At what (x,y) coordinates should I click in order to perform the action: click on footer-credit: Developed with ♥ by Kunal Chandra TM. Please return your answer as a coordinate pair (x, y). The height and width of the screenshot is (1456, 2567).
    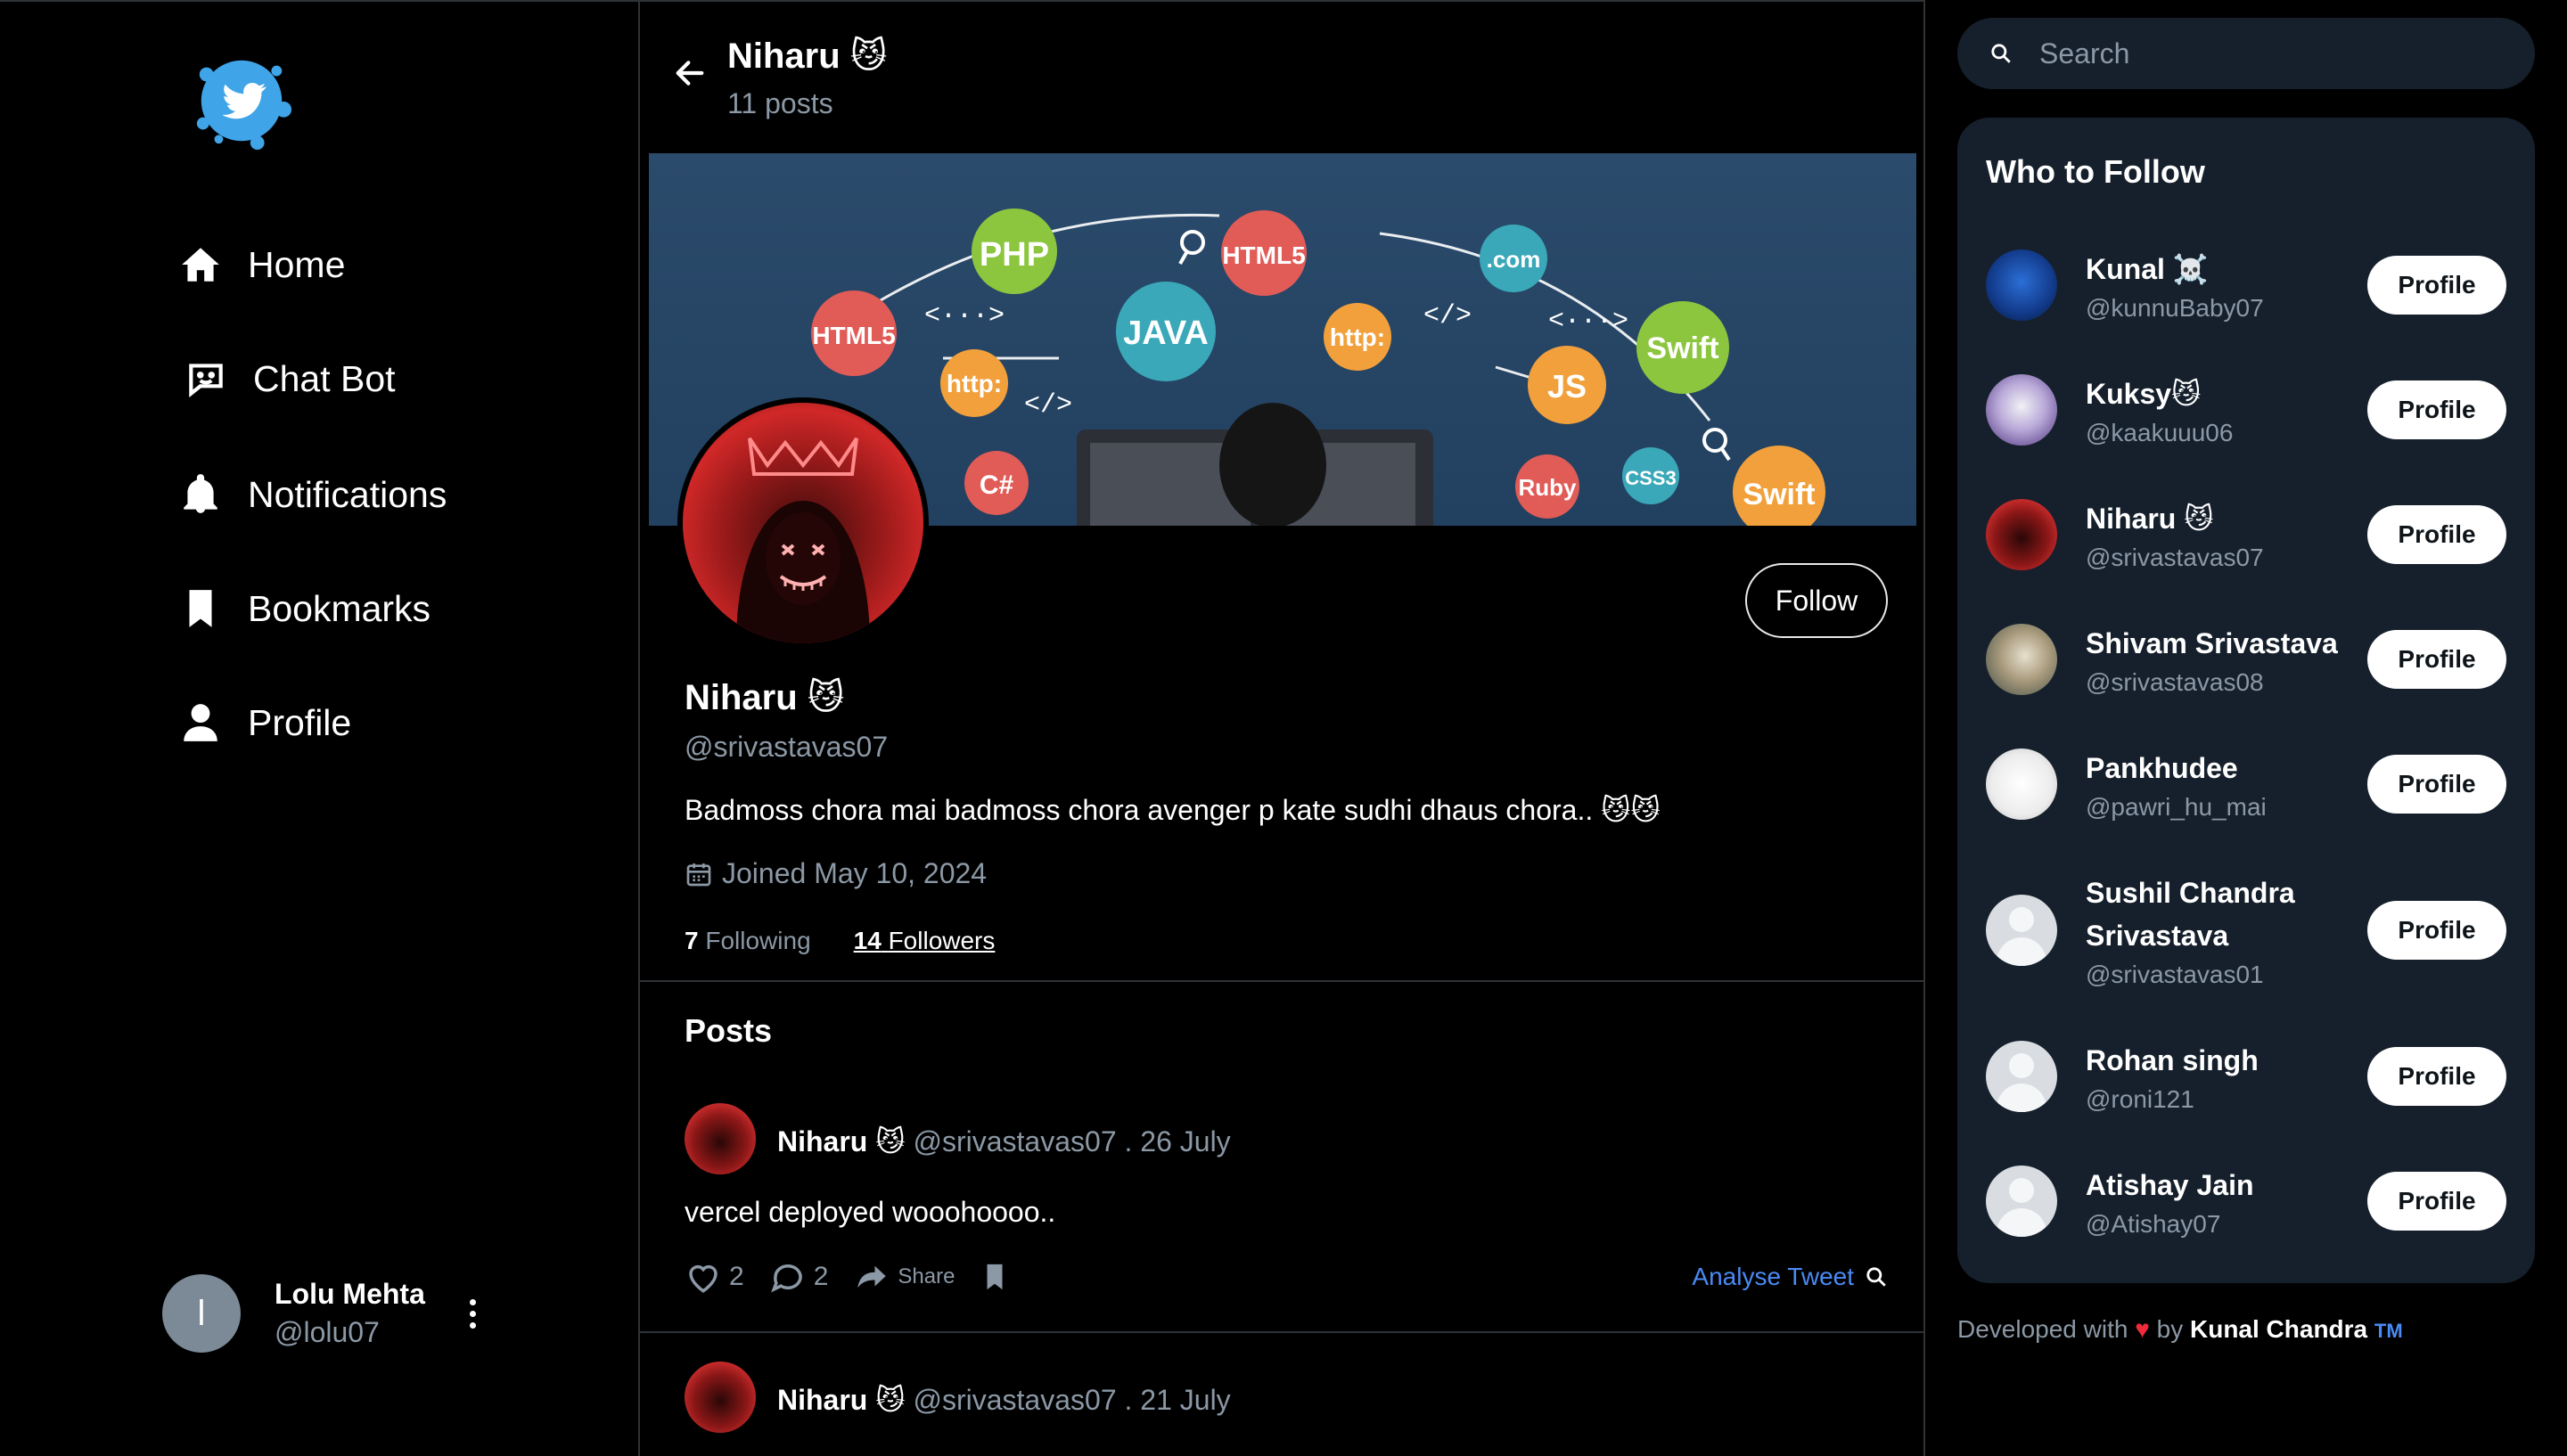
    Looking at the image, I should click on (2180, 1329).